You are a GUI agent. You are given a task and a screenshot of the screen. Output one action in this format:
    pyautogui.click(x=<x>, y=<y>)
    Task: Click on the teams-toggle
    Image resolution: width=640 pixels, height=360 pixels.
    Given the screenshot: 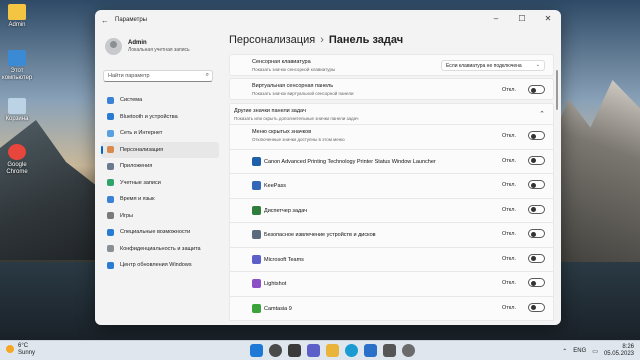 What is the action you would take?
    pyautogui.click(x=536, y=258)
    